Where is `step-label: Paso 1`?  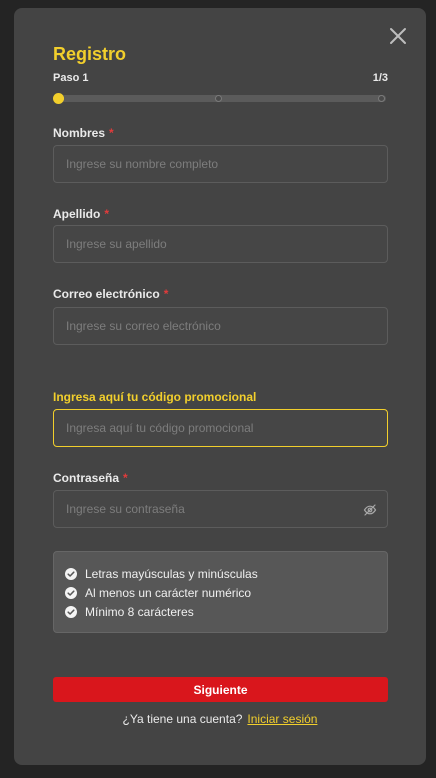 step-label: Paso 1 is located at coordinates (71, 78).